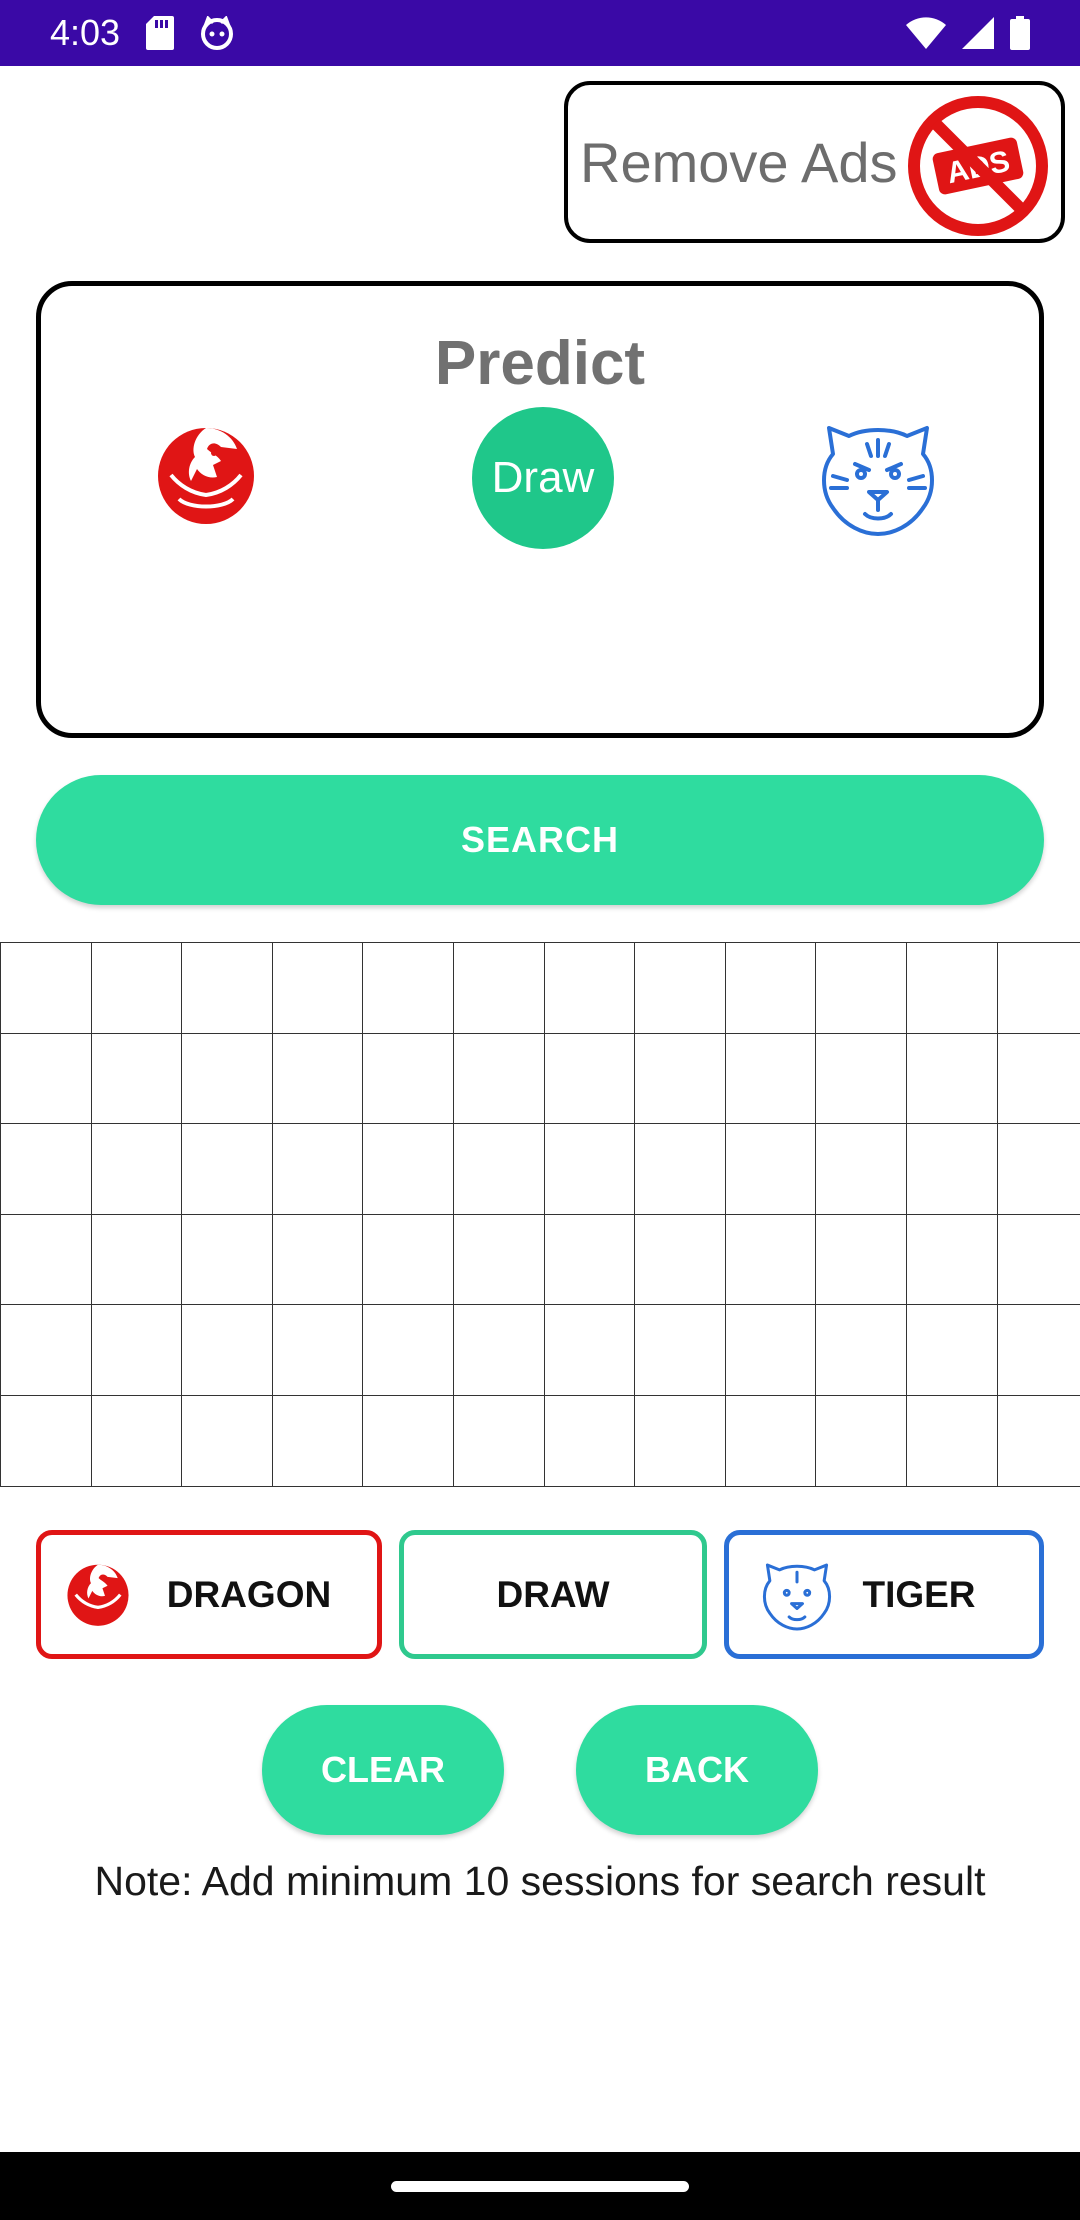 Image resolution: width=1080 pixels, height=2220 pixels. What do you see at coordinates (978, 33) in the screenshot?
I see `signal-icon` at bounding box center [978, 33].